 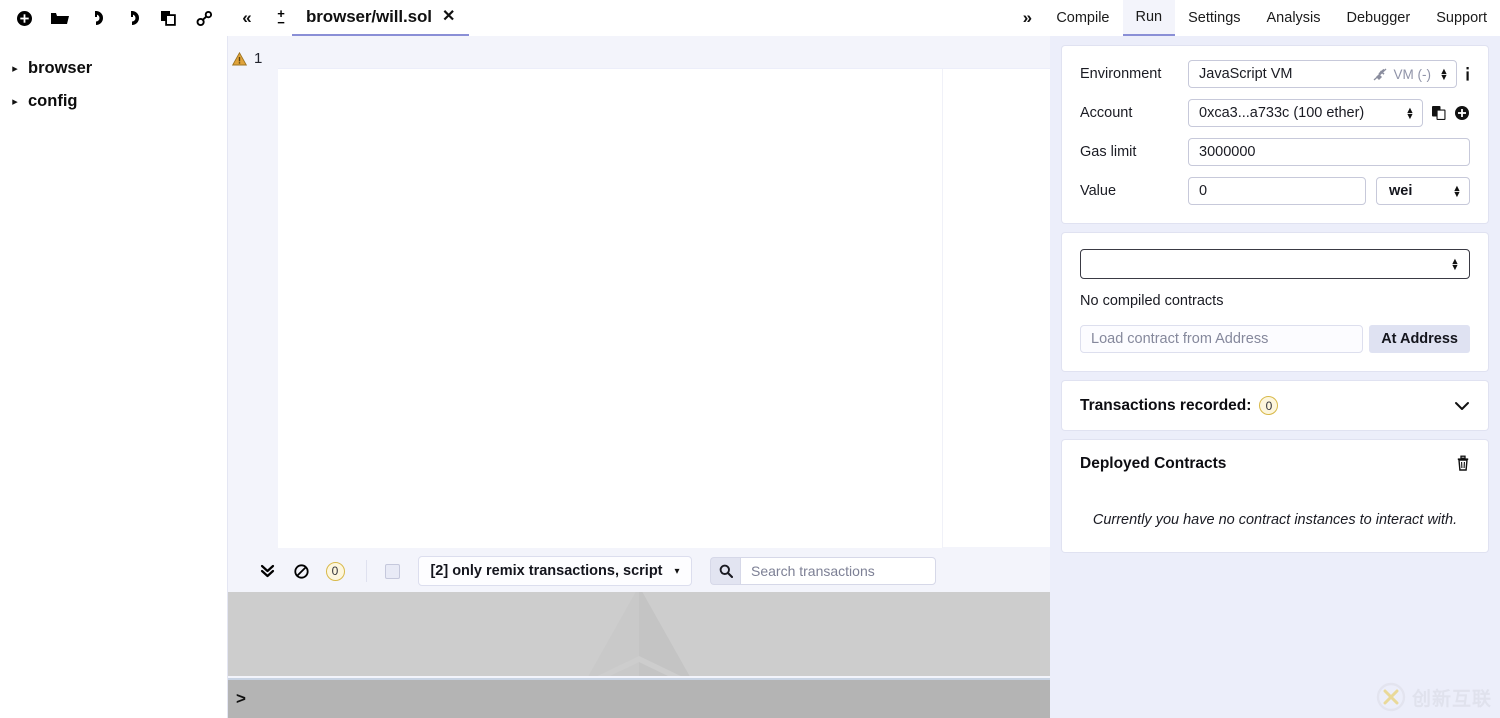 What do you see at coordinates (204, 18) in the screenshot?
I see `link-icon` at bounding box center [204, 18].